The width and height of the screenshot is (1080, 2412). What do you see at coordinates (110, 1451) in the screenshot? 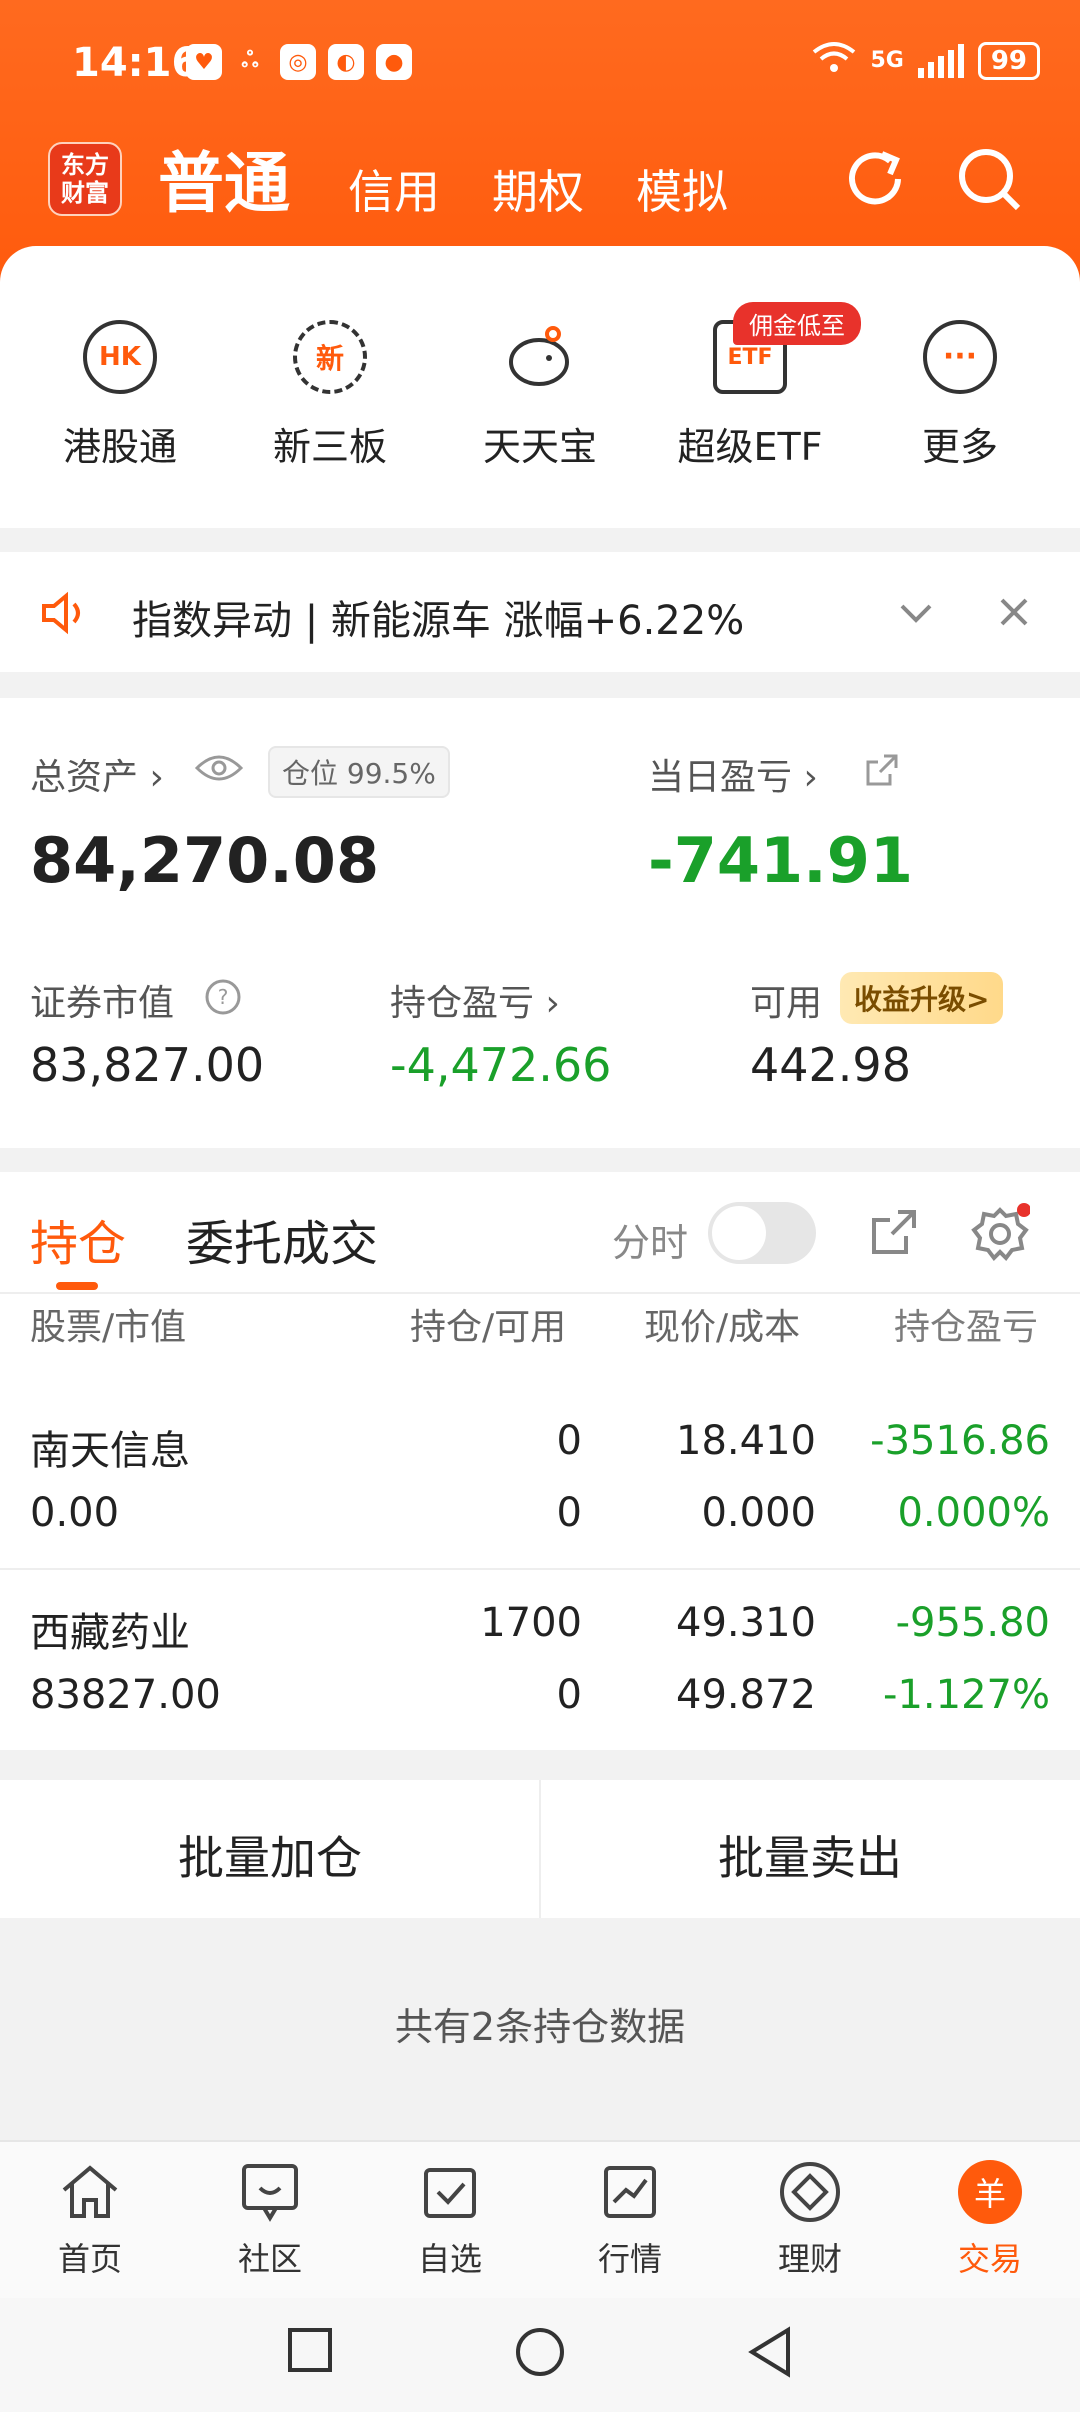
I see `stock-name: 南天信息` at bounding box center [110, 1451].